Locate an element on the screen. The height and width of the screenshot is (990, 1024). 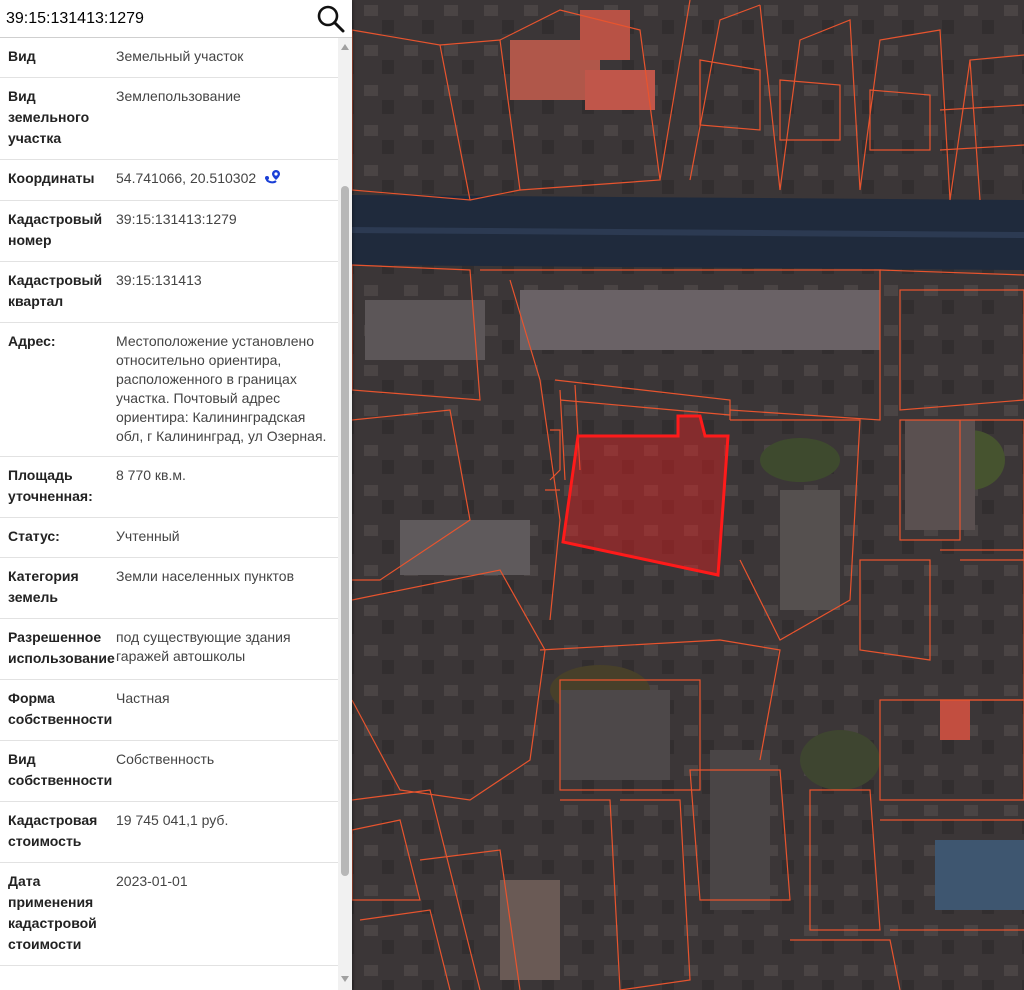
detail-label: Вид is located at coordinates (22, 56).